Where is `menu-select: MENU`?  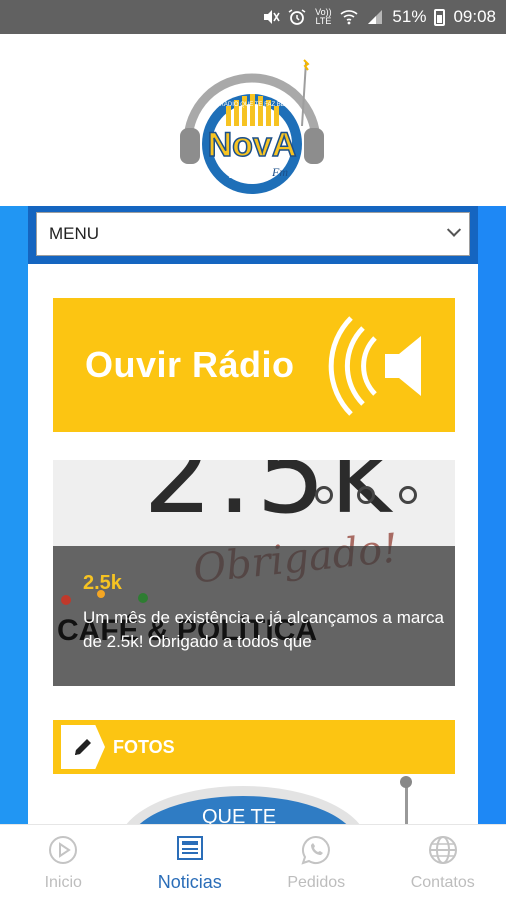
menu-select: MENU is located at coordinates (253, 234).